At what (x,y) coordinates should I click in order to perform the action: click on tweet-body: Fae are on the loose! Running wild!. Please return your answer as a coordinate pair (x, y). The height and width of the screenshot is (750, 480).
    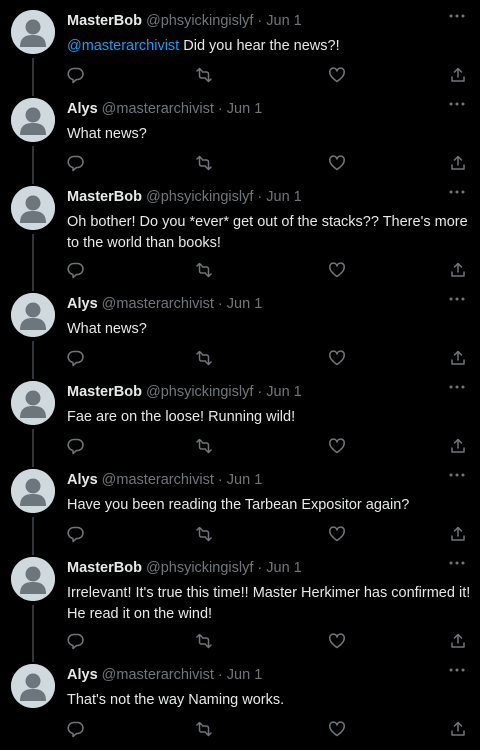
    Looking at the image, I should click on (181, 417).